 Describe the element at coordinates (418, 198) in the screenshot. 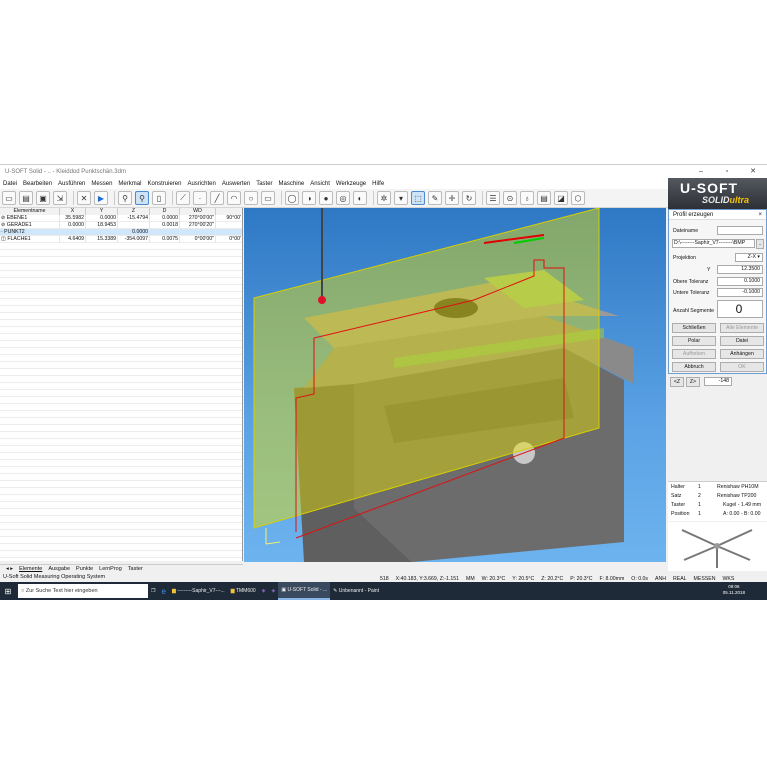

I see `select-frame-icon: ⬚` at that location.